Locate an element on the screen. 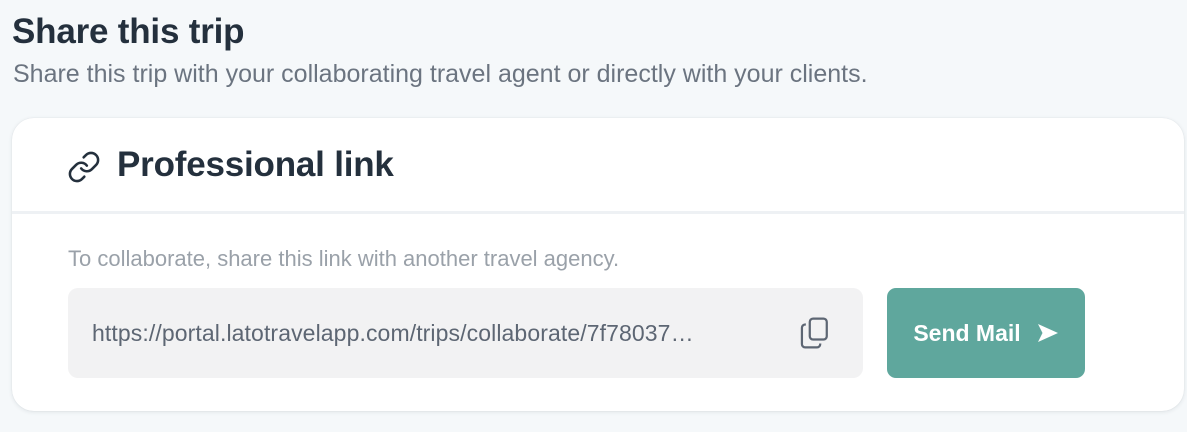 Image resolution: width=1187 pixels, height=432 pixels. send-mail-label: Send Mail is located at coordinates (967, 332).